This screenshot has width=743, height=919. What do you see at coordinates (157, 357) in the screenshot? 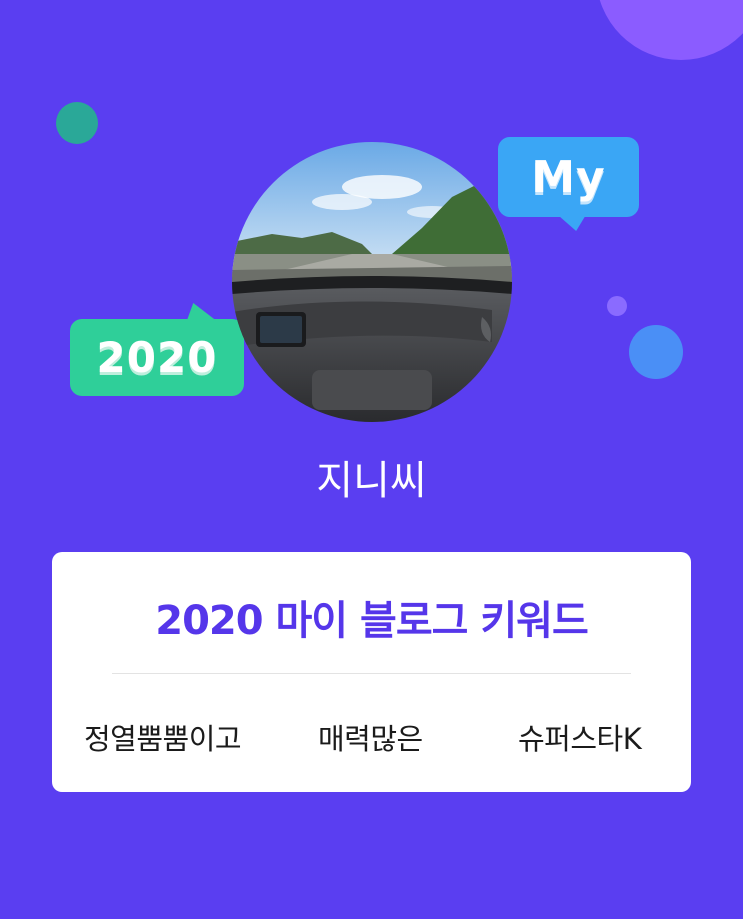
I see `year-bubble-text: 2020` at bounding box center [157, 357].